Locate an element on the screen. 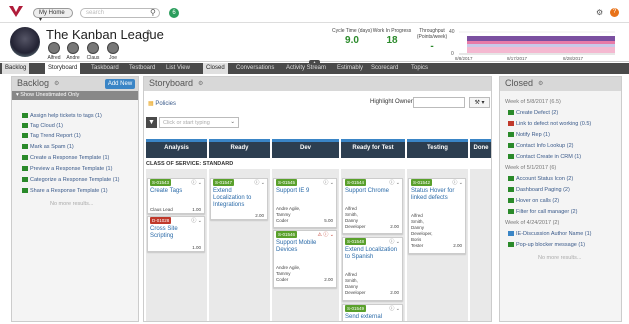 This screenshot has height=324, width=629. blocked-icon: ⚠ ⓘ ⌄ is located at coordinates (326, 234).